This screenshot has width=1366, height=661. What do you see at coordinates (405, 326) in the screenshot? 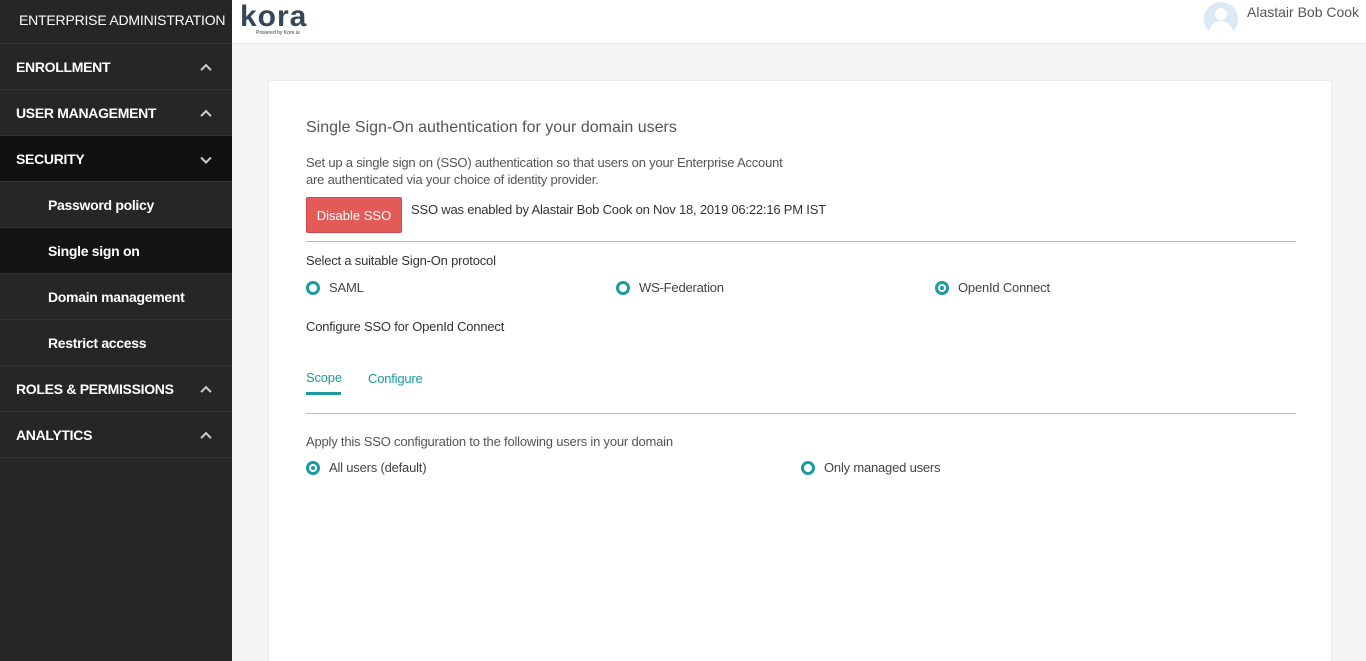
I see `configure-label: Configure SSO for OpenId Connect` at bounding box center [405, 326].